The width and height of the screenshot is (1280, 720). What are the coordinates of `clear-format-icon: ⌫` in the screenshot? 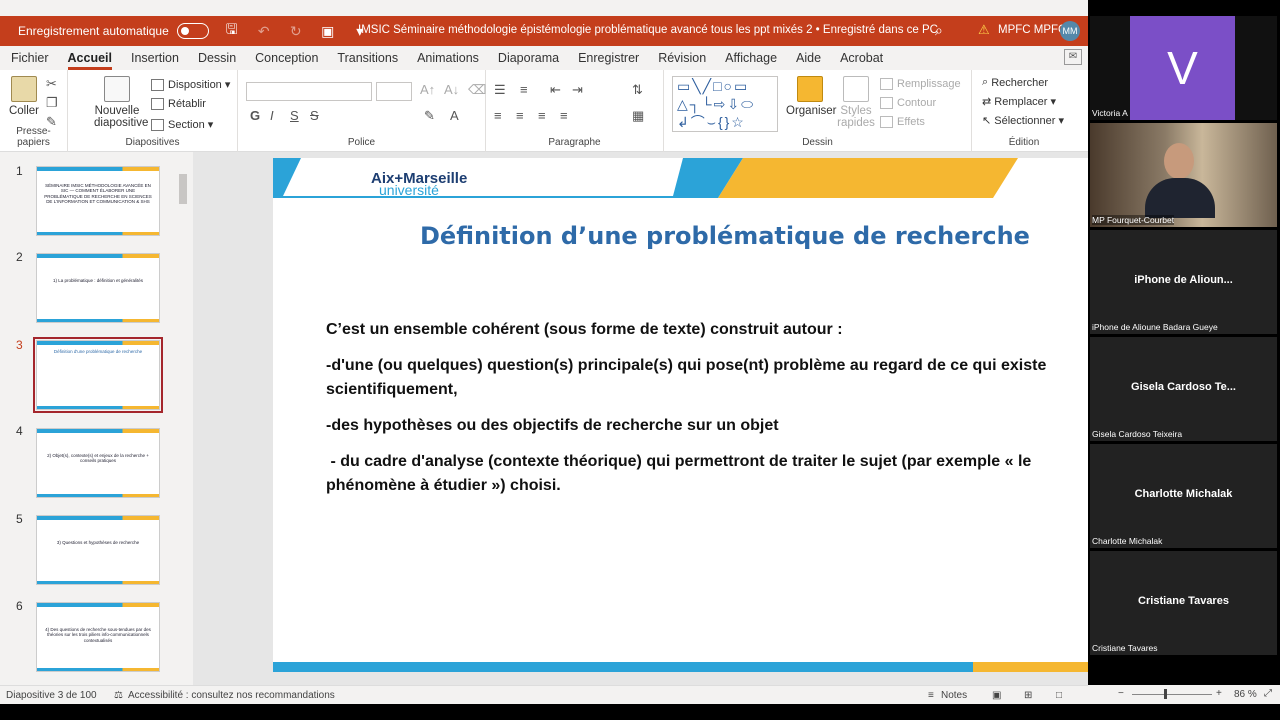 It's located at (477, 90).